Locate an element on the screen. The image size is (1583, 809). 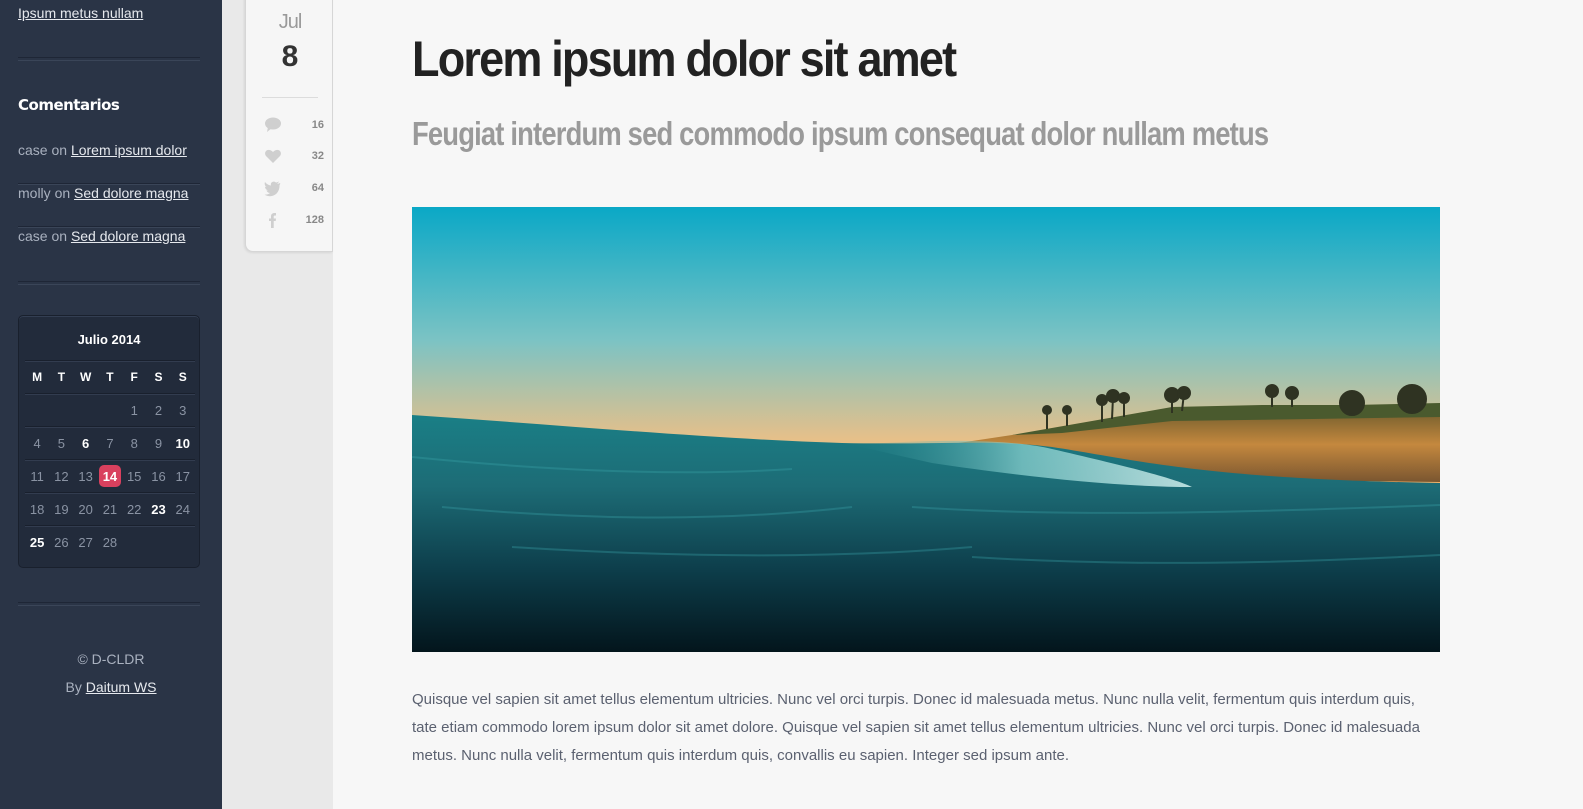
calendar-weekday-row: MTWTFSS is located at coordinates (110, 376).